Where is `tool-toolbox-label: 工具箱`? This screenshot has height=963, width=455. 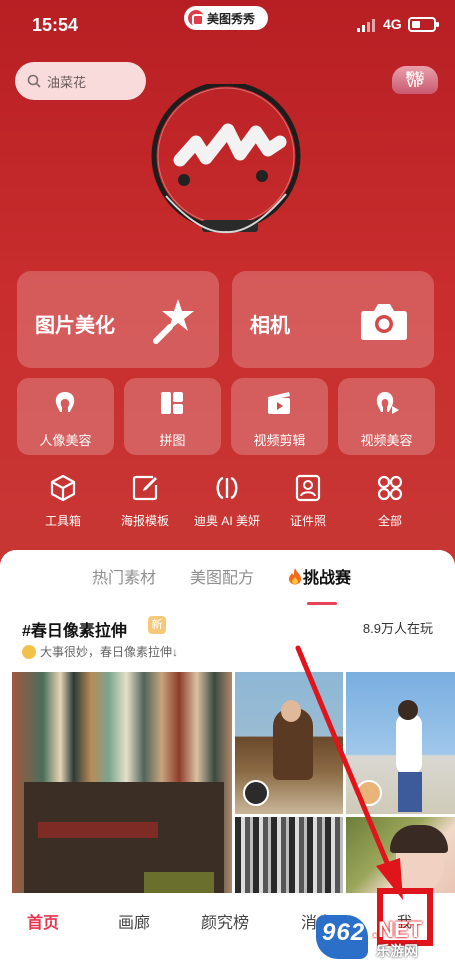
tool-toolbox-label: 工具箱 is located at coordinates (62, 521).